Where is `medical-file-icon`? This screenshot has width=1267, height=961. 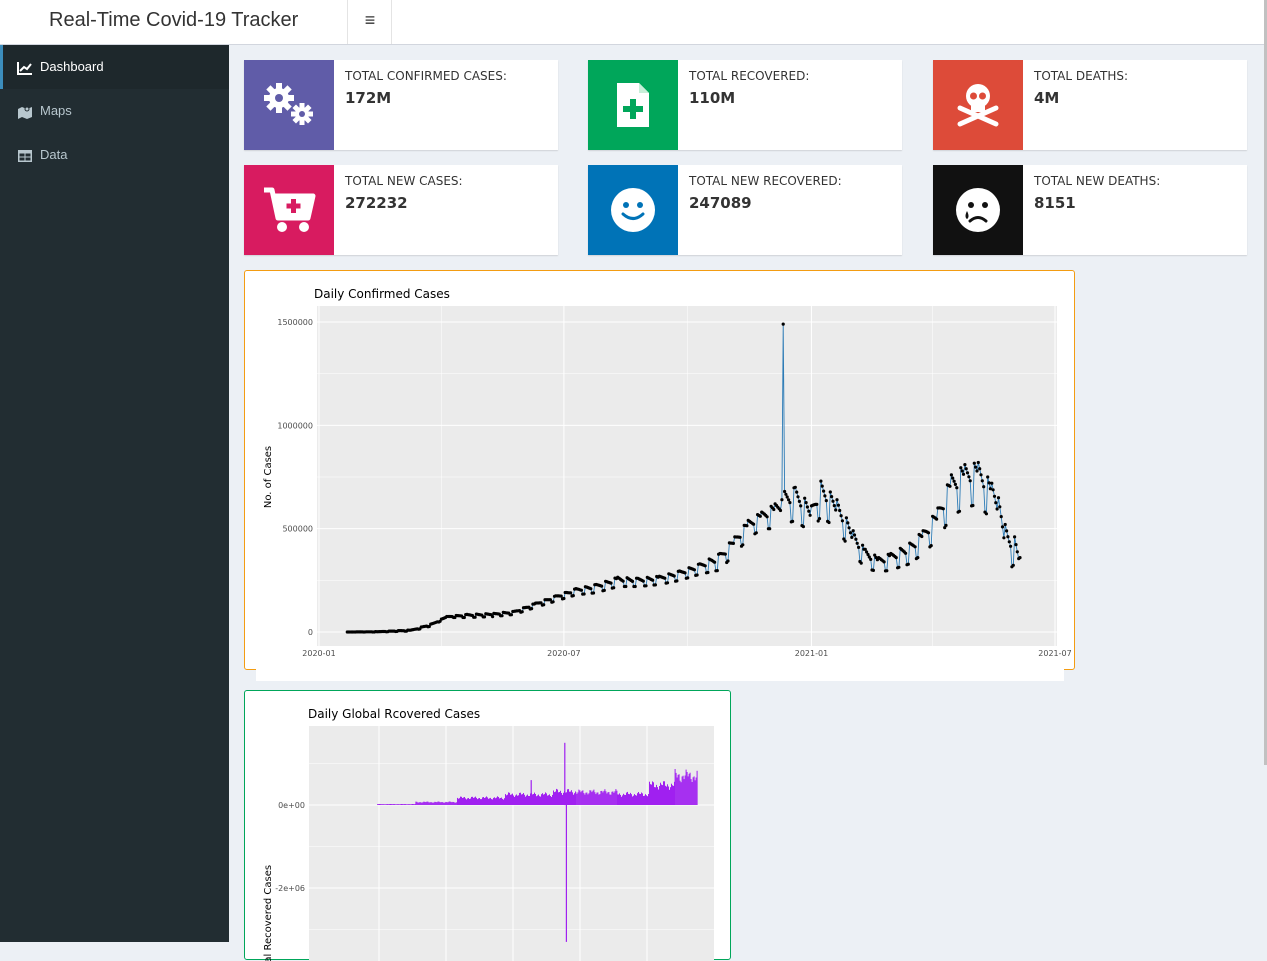 medical-file-icon is located at coordinates (633, 105).